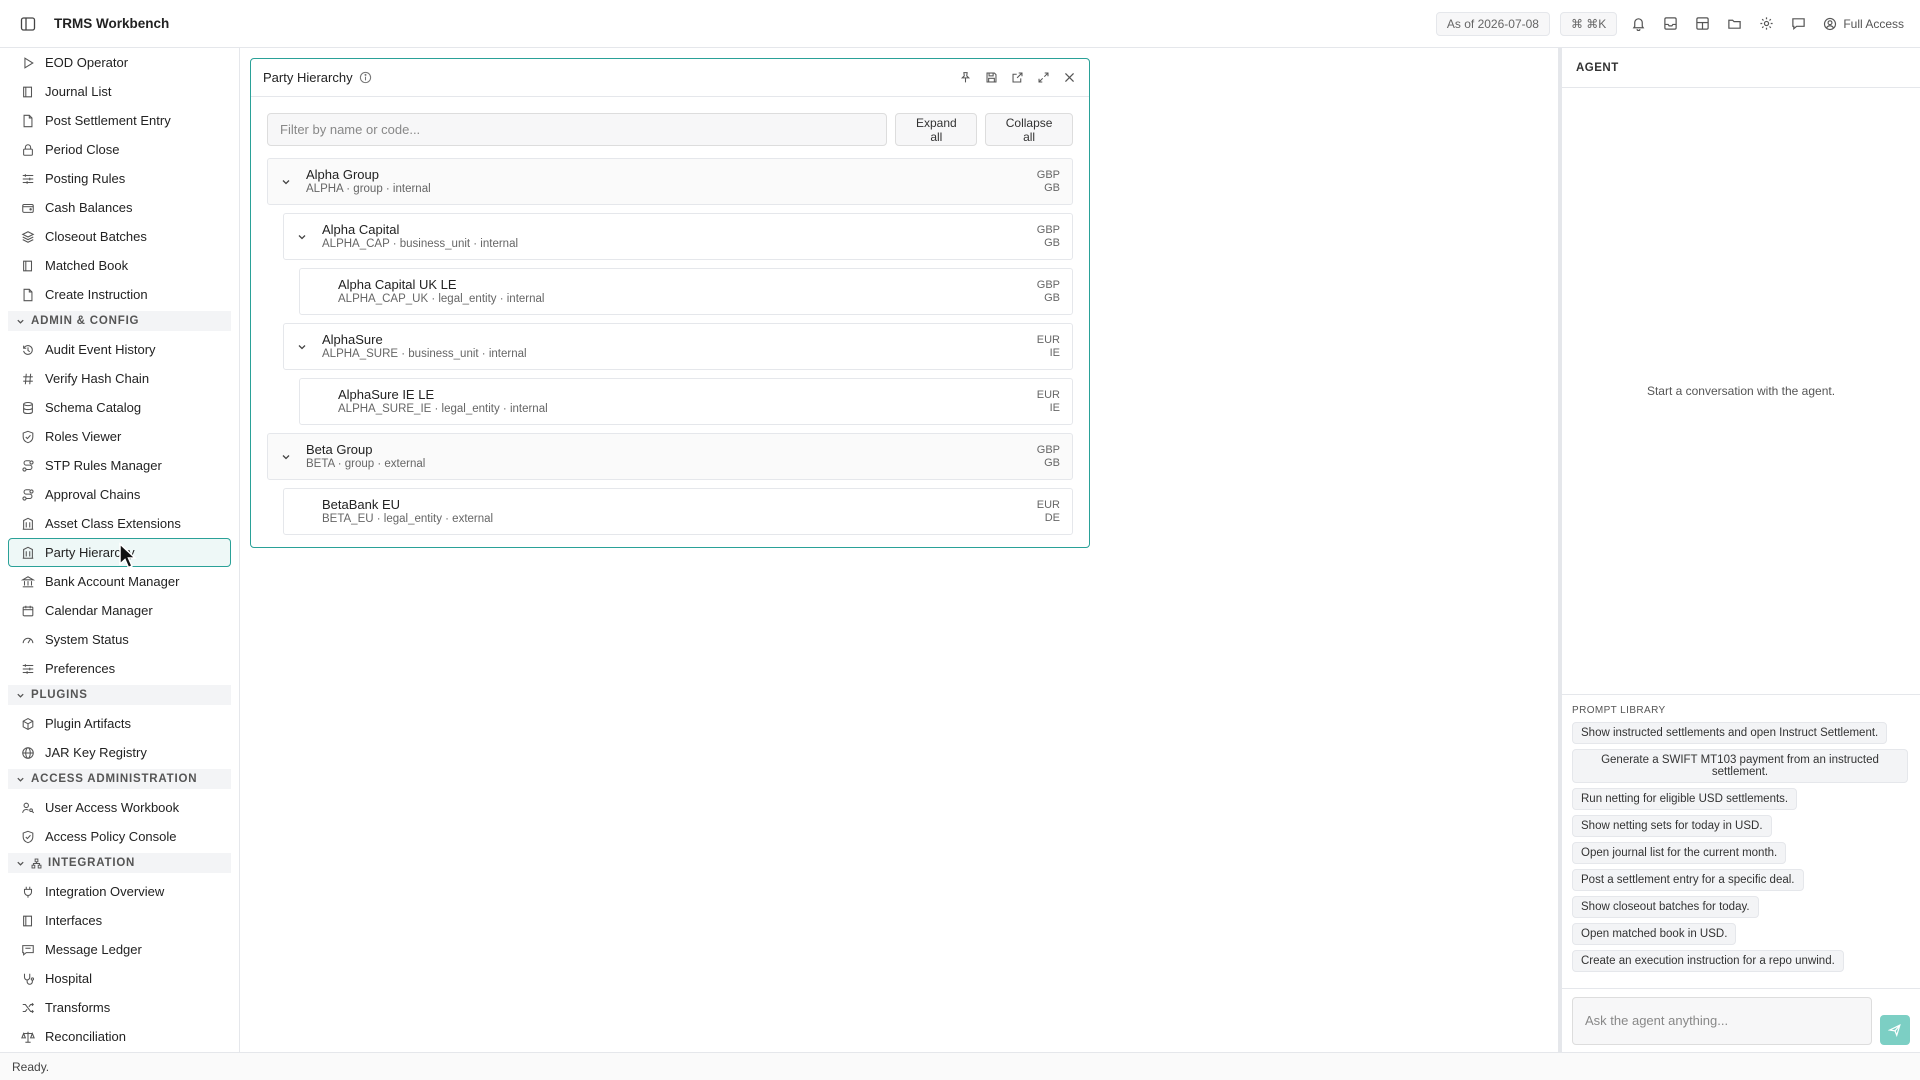  Describe the element at coordinates (1588, 23) in the screenshot. I see `command-palette-button: ⌘ ⌘K` at that location.